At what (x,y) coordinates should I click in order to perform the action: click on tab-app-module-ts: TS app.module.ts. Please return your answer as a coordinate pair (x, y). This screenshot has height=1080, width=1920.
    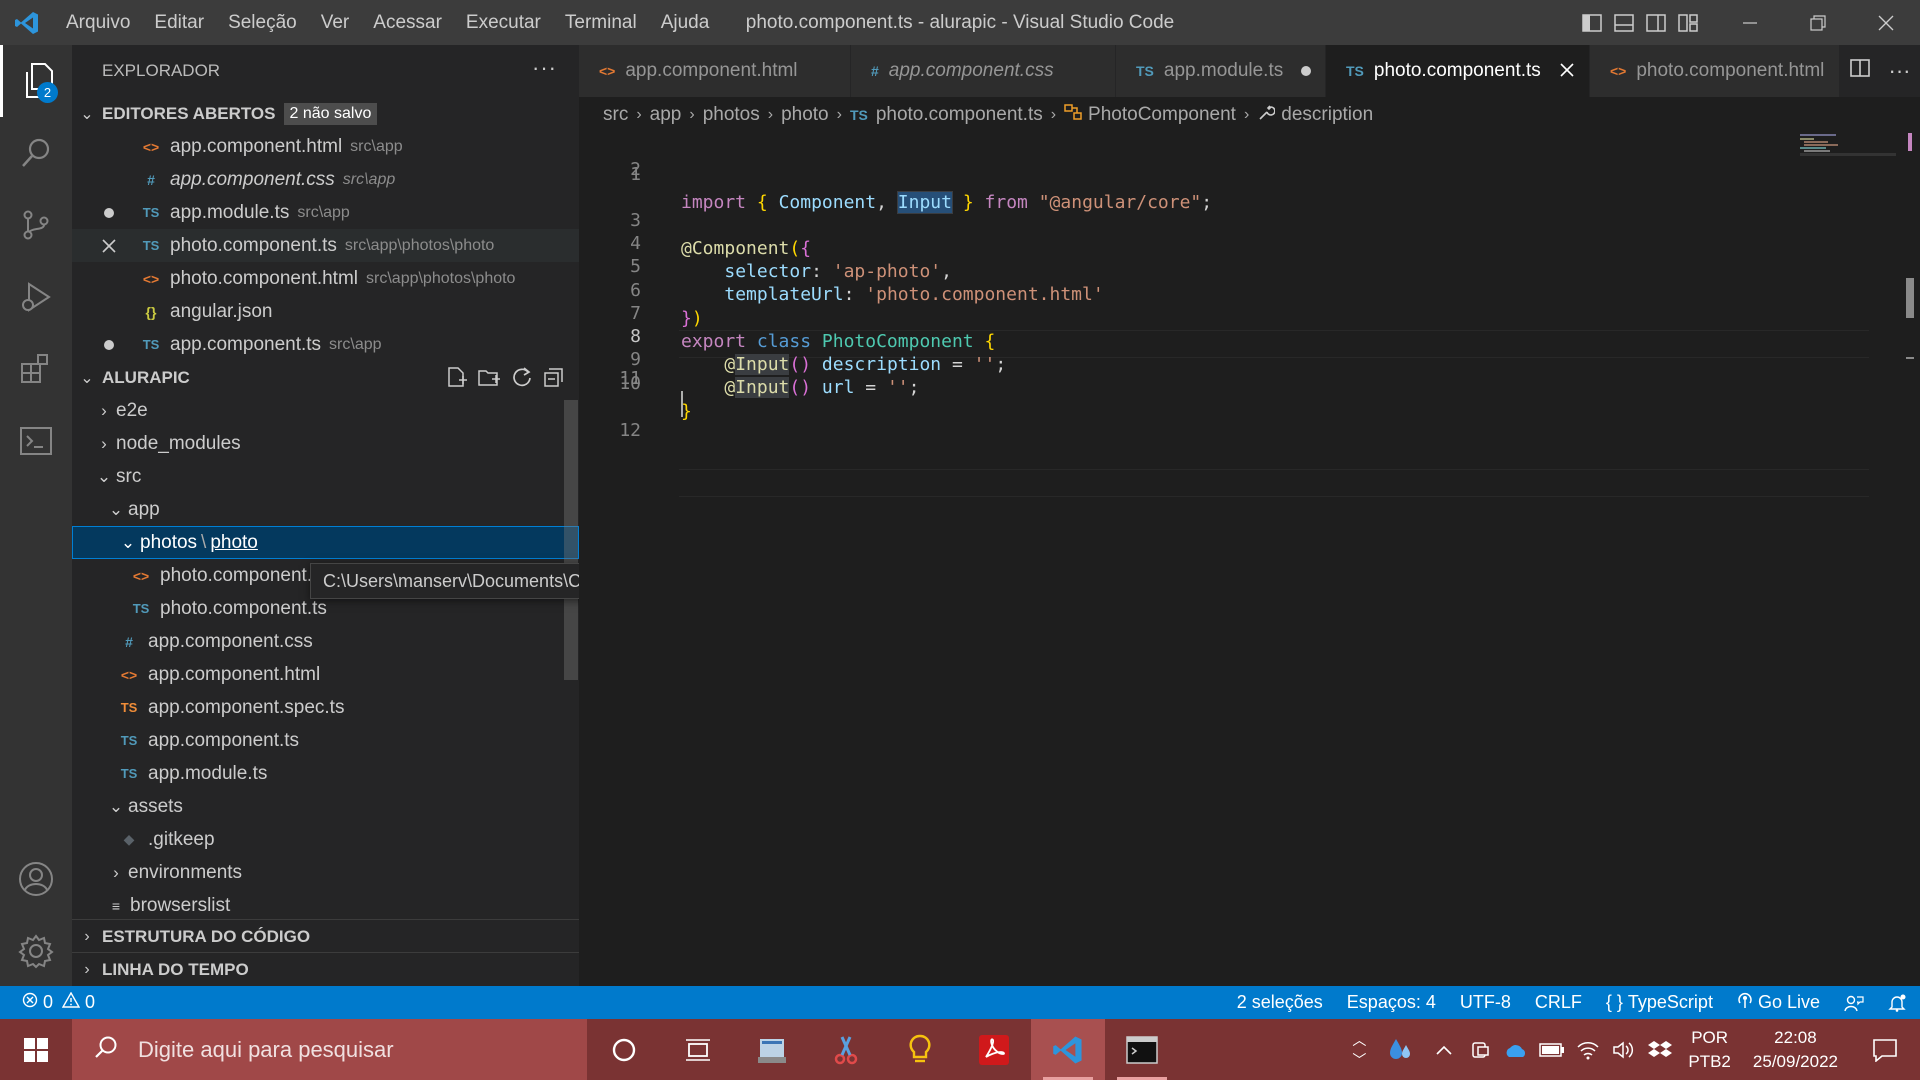
    Looking at the image, I should click on (1221, 71).